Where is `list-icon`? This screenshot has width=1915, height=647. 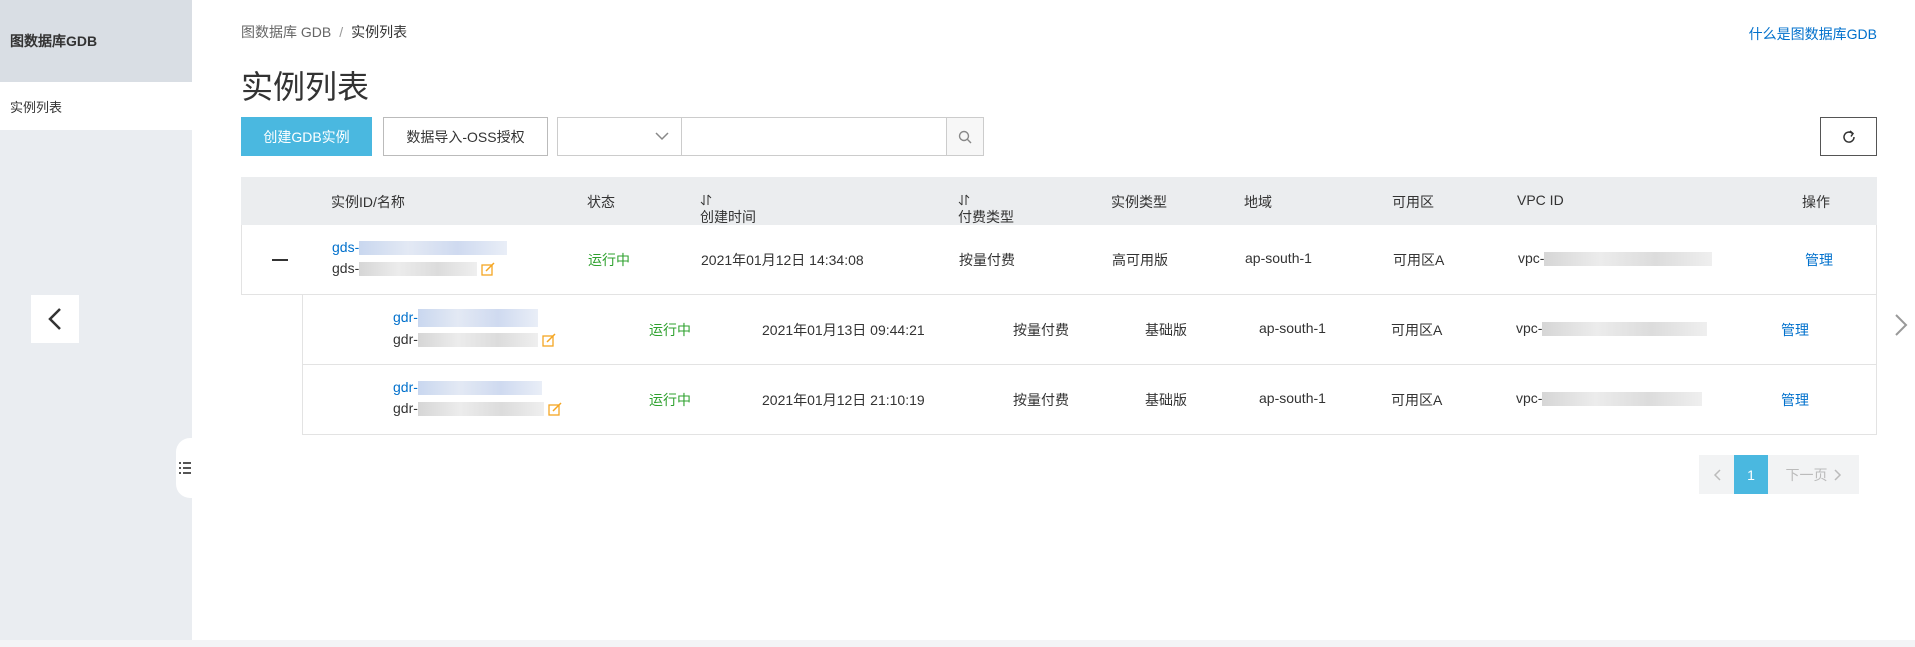 list-icon is located at coordinates (185, 468).